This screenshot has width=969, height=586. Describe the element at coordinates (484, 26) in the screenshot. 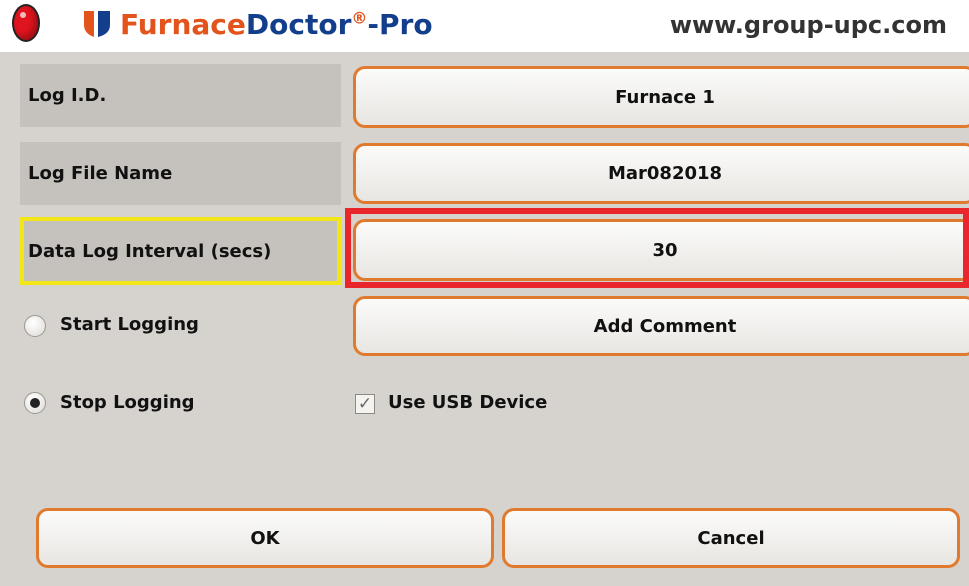

I see `app-header: FurnaceDoctor®-Pro www.group-upc.com` at that location.